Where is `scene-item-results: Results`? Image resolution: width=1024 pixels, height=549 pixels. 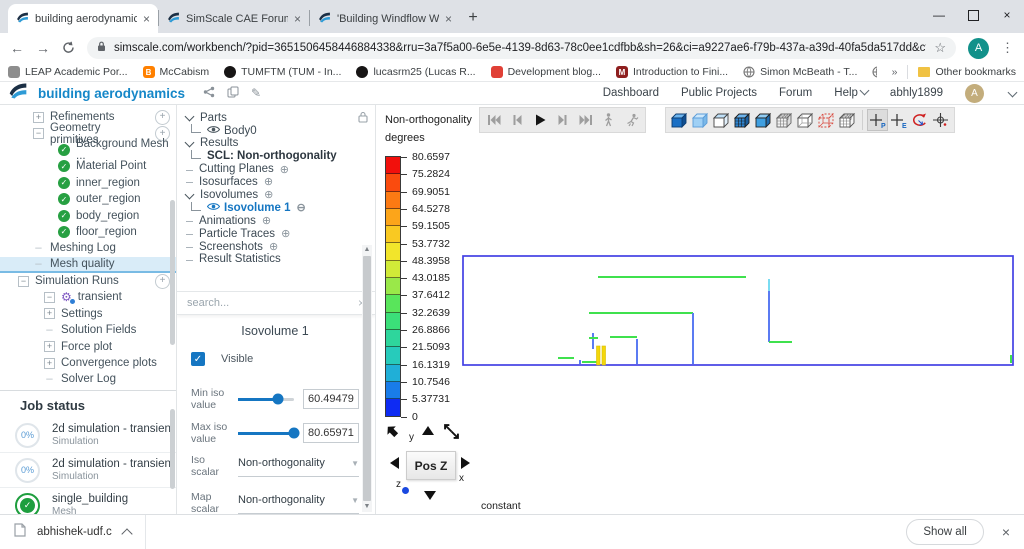
scene-item-results: Results is located at coordinates (277, 144).